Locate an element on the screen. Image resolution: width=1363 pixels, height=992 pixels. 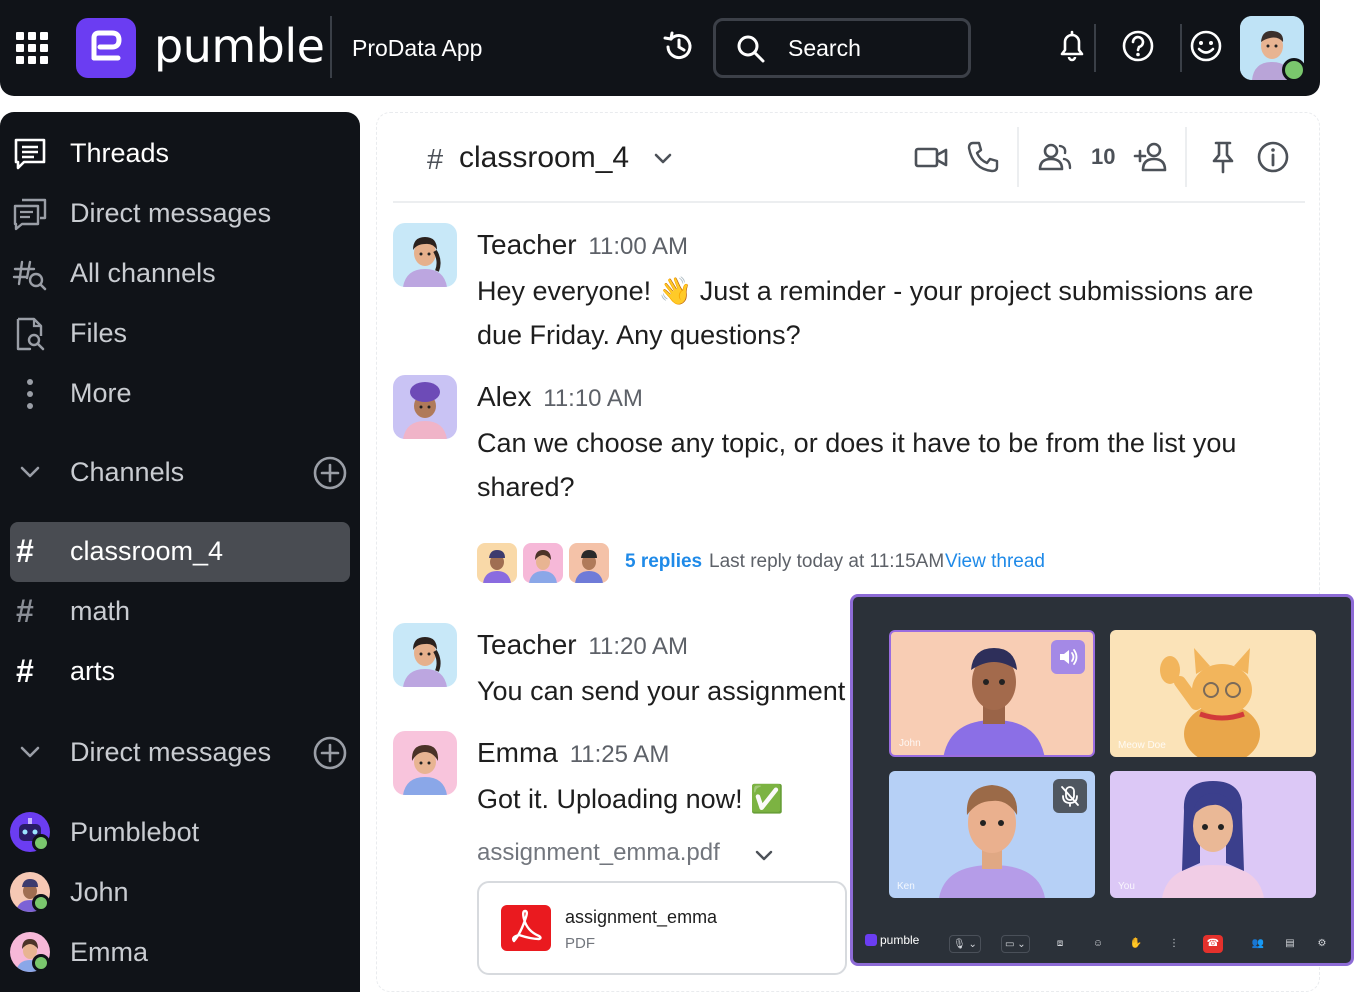
nav-more: More is located at coordinates (180, 392).